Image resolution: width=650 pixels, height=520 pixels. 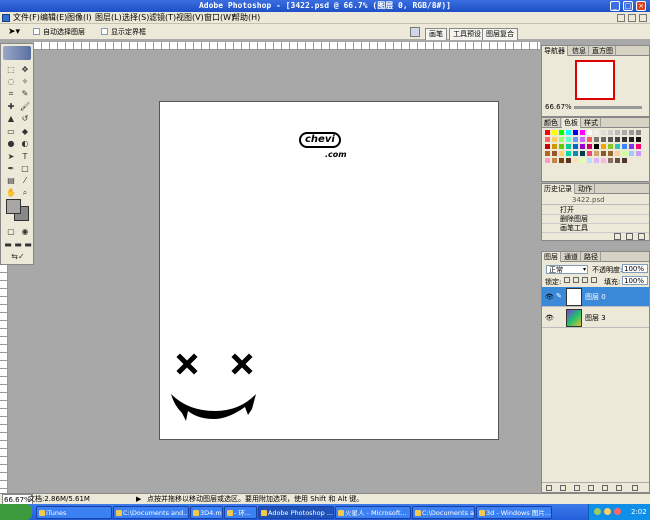 I want to click on tab-info: 信息, so click(x=579, y=51).